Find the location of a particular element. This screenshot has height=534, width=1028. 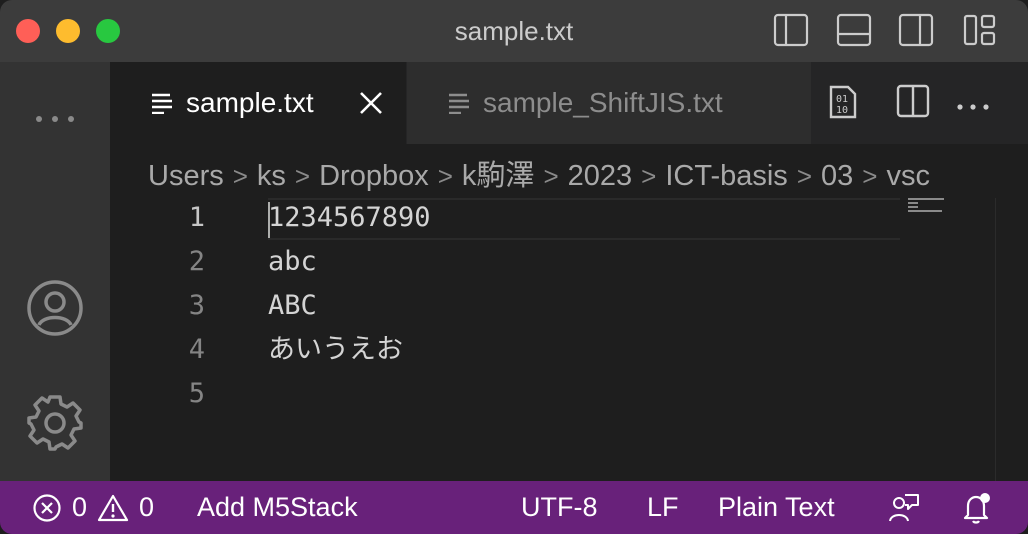

breadcrumb-item: ks is located at coordinates (271, 176).